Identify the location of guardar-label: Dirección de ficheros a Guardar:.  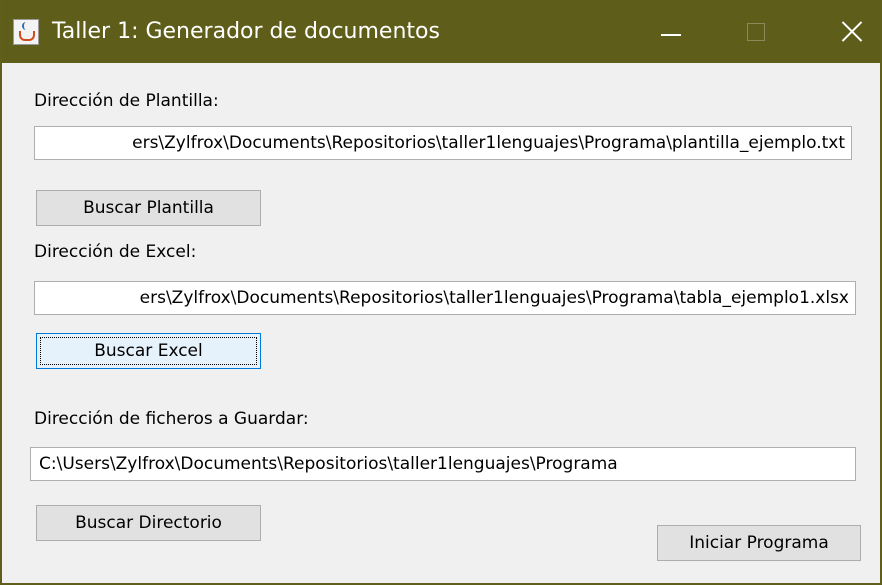
(171, 419).